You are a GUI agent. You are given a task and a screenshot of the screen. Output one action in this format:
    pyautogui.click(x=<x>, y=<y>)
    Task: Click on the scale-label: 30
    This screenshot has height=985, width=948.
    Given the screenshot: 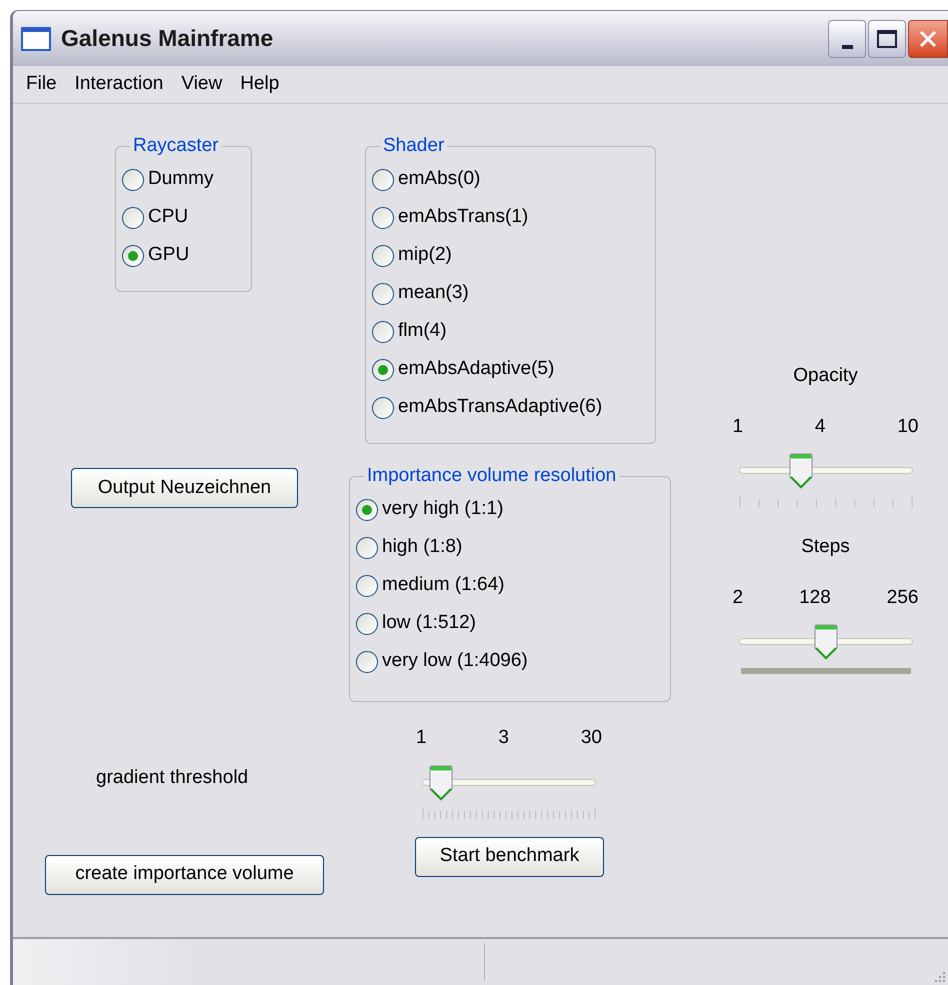 What is the action you would take?
    pyautogui.click(x=591, y=738)
    